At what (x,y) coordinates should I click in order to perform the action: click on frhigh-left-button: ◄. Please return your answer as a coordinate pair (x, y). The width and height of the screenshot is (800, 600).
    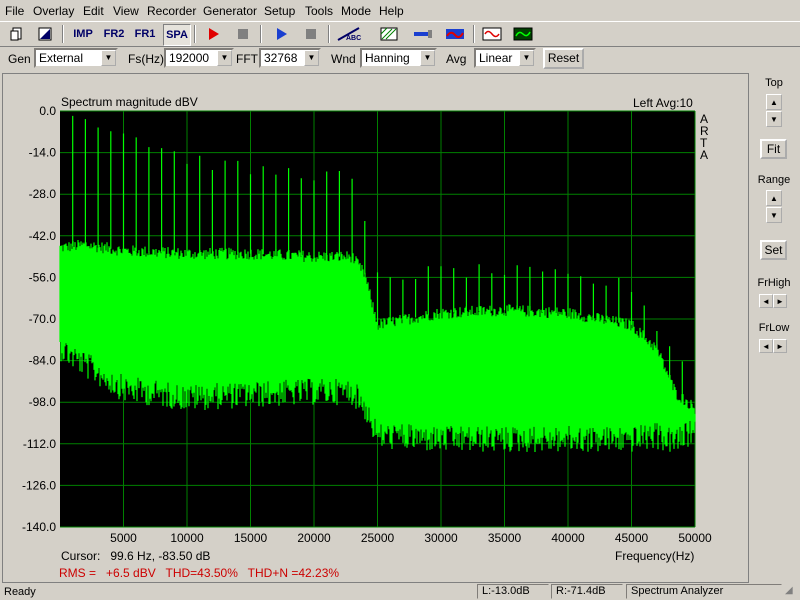
    Looking at the image, I should click on (766, 301).